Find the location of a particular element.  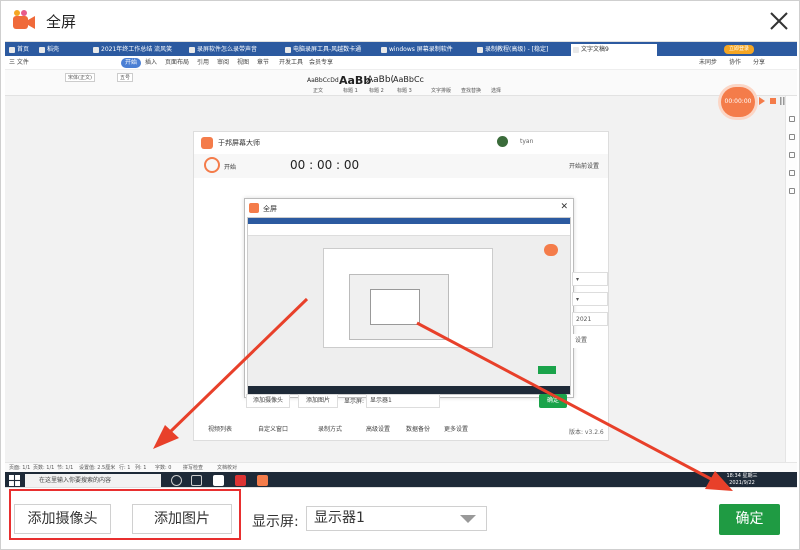

browser-tab: 稻壳 is located at coordinates (63, 50).